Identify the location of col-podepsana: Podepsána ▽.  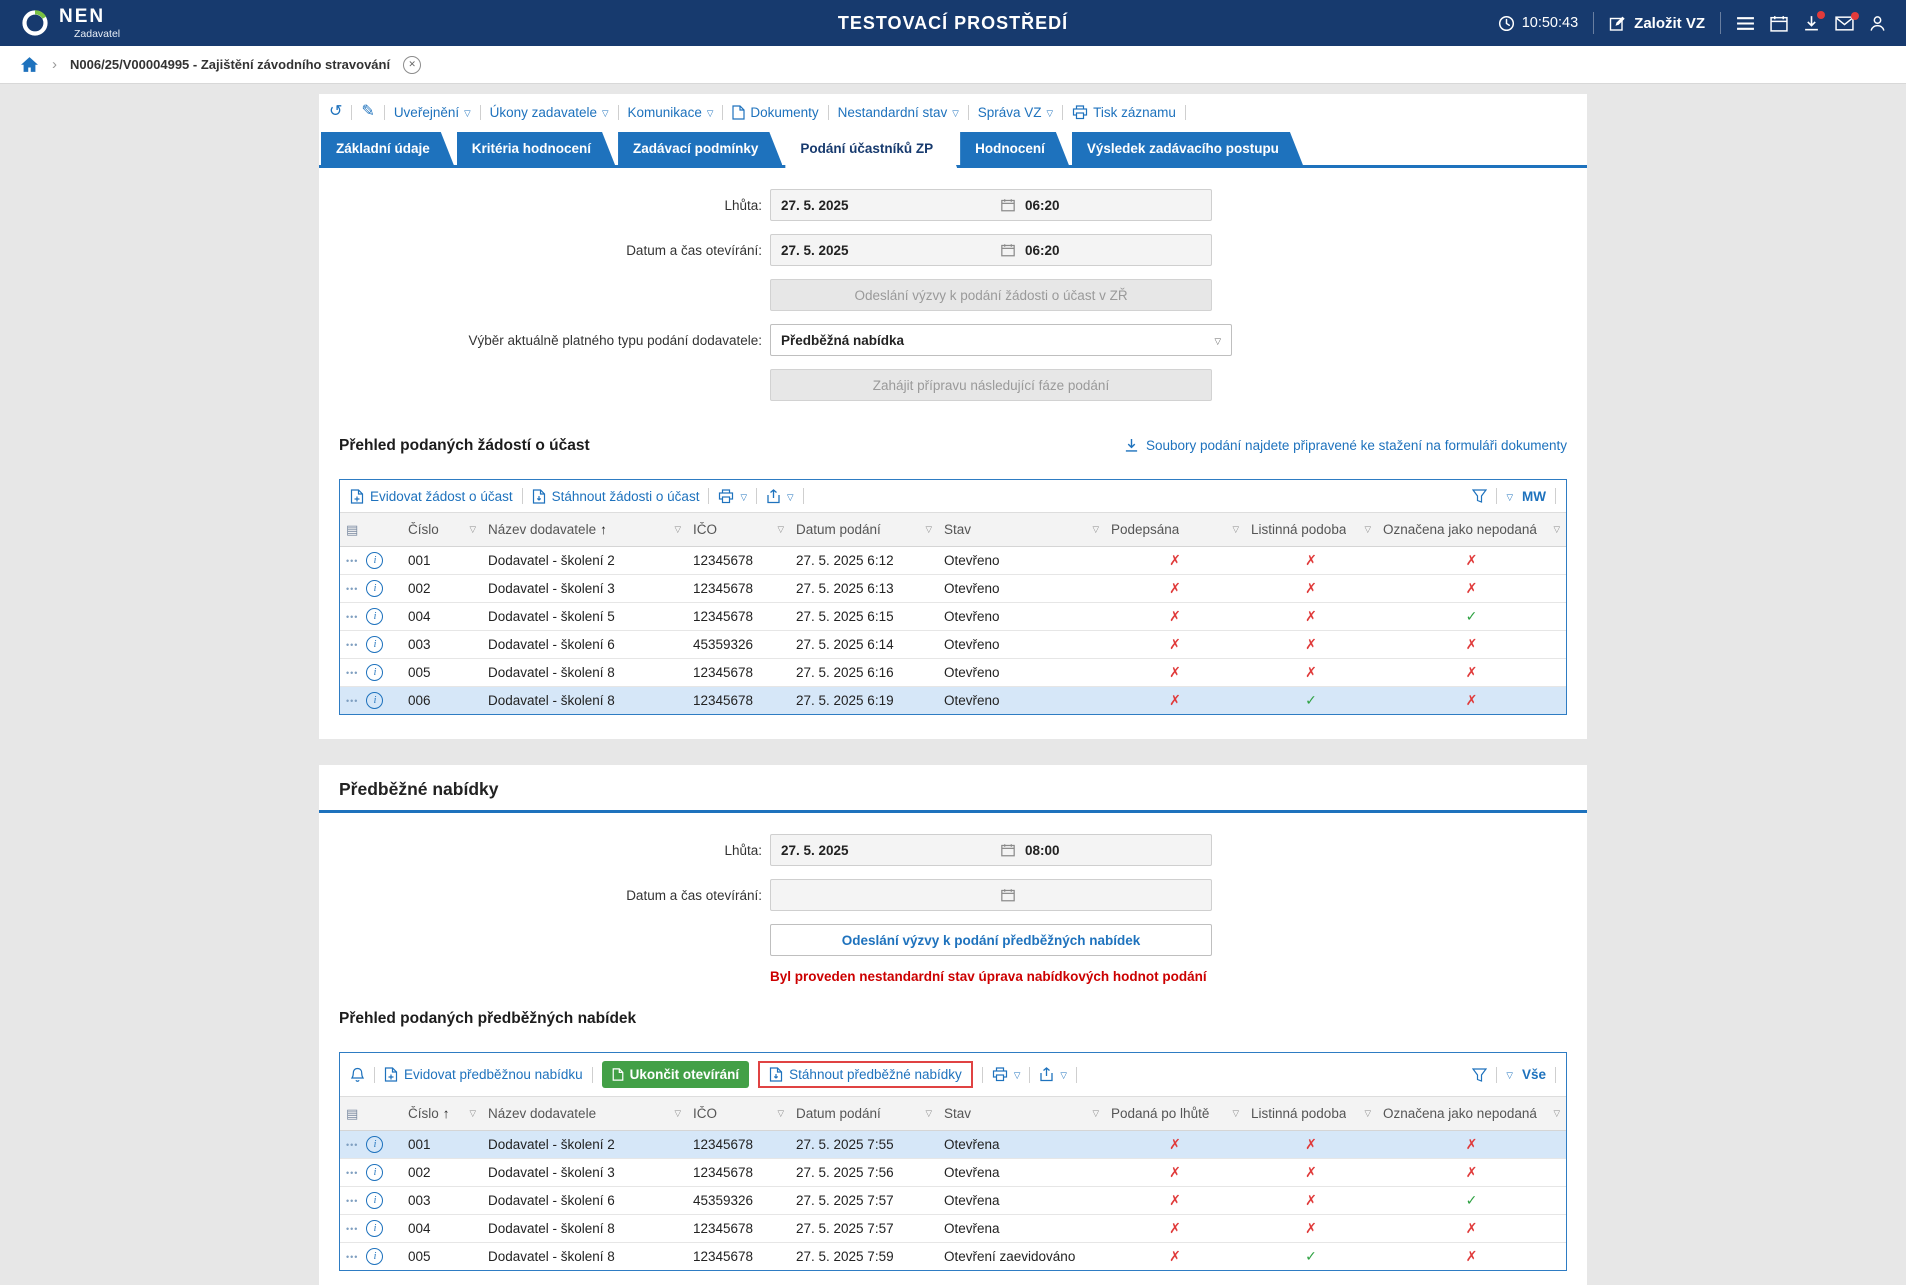
(1175, 529).